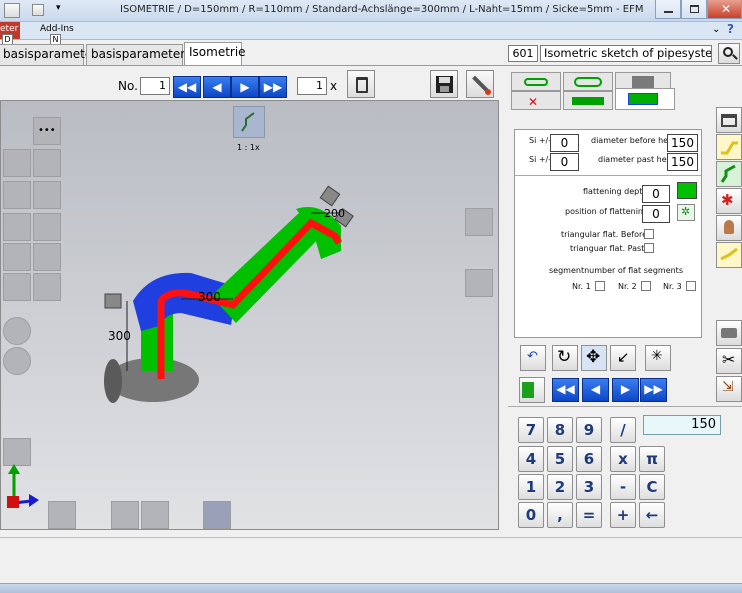 The image size is (742, 593). Describe the element at coordinates (536, 100) in the screenshot. I see `panel-tab-4: ✕` at that location.